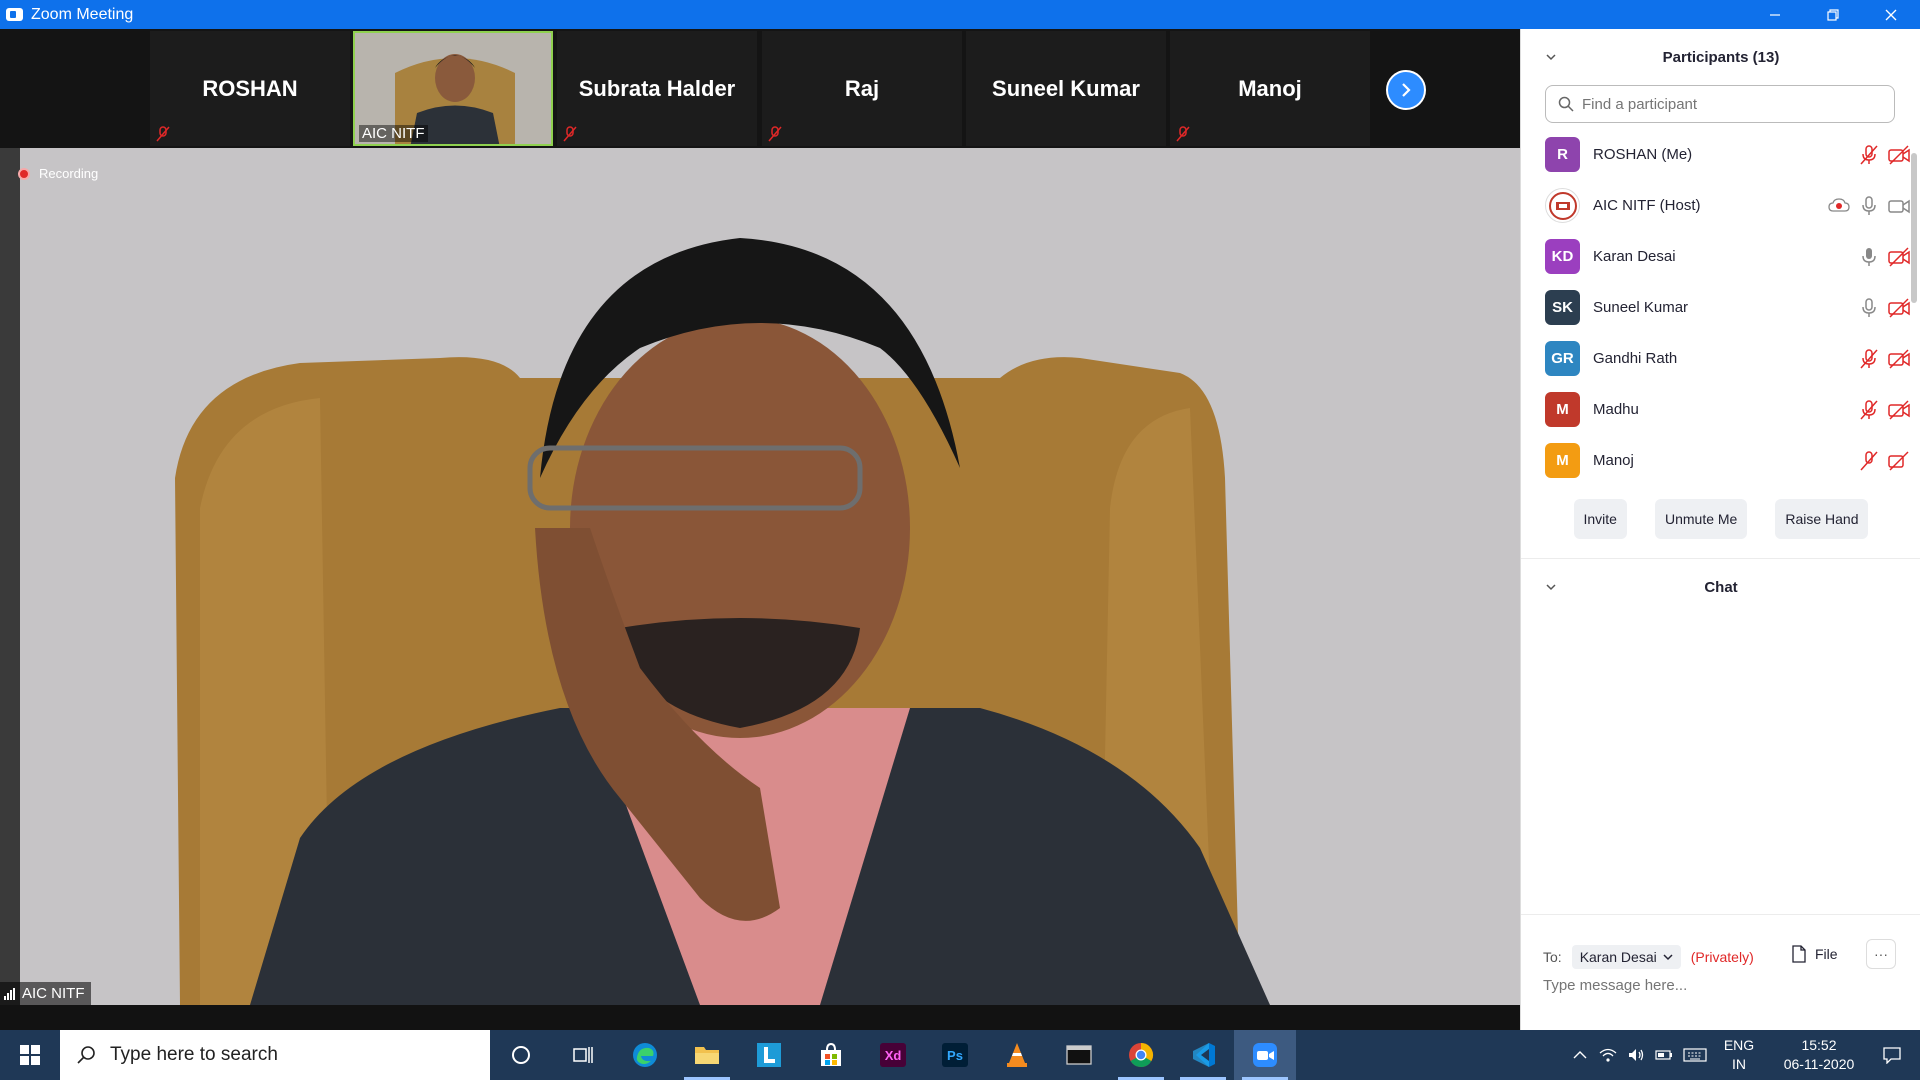 The image size is (1920, 1080). Describe the element at coordinates (1695, 1055) in the screenshot. I see `touch-keyboard-button` at that location.